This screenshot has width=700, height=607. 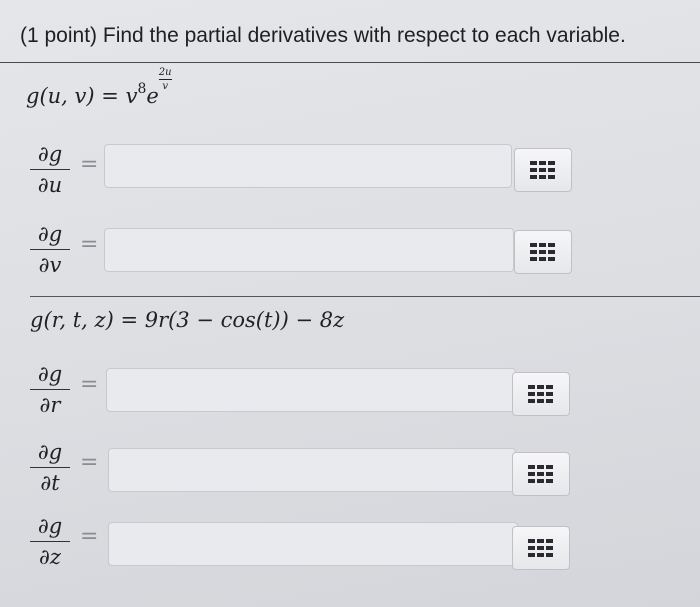 What do you see at coordinates (313, 544) in the screenshot?
I see `answer-input-dg-dz` at bounding box center [313, 544].